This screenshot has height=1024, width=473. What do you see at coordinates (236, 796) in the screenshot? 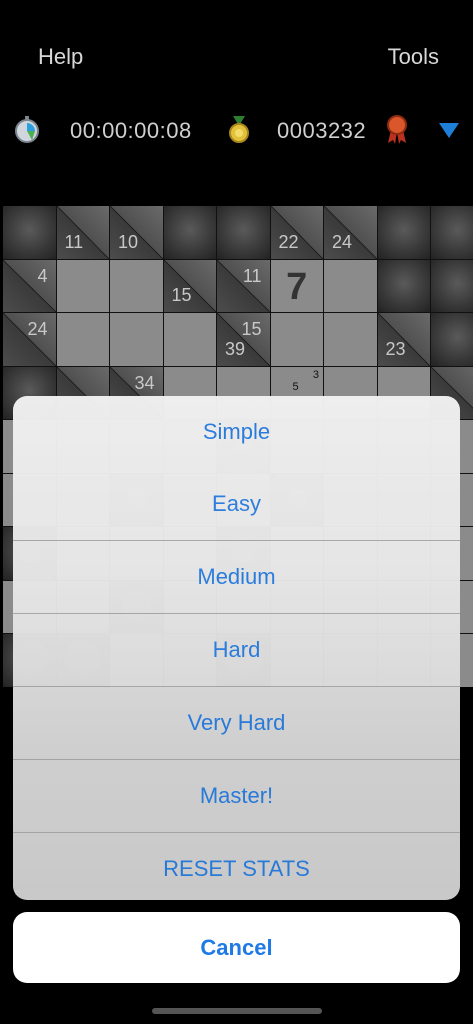
I see `option-master: Master!` at bounding box center [236, 796].